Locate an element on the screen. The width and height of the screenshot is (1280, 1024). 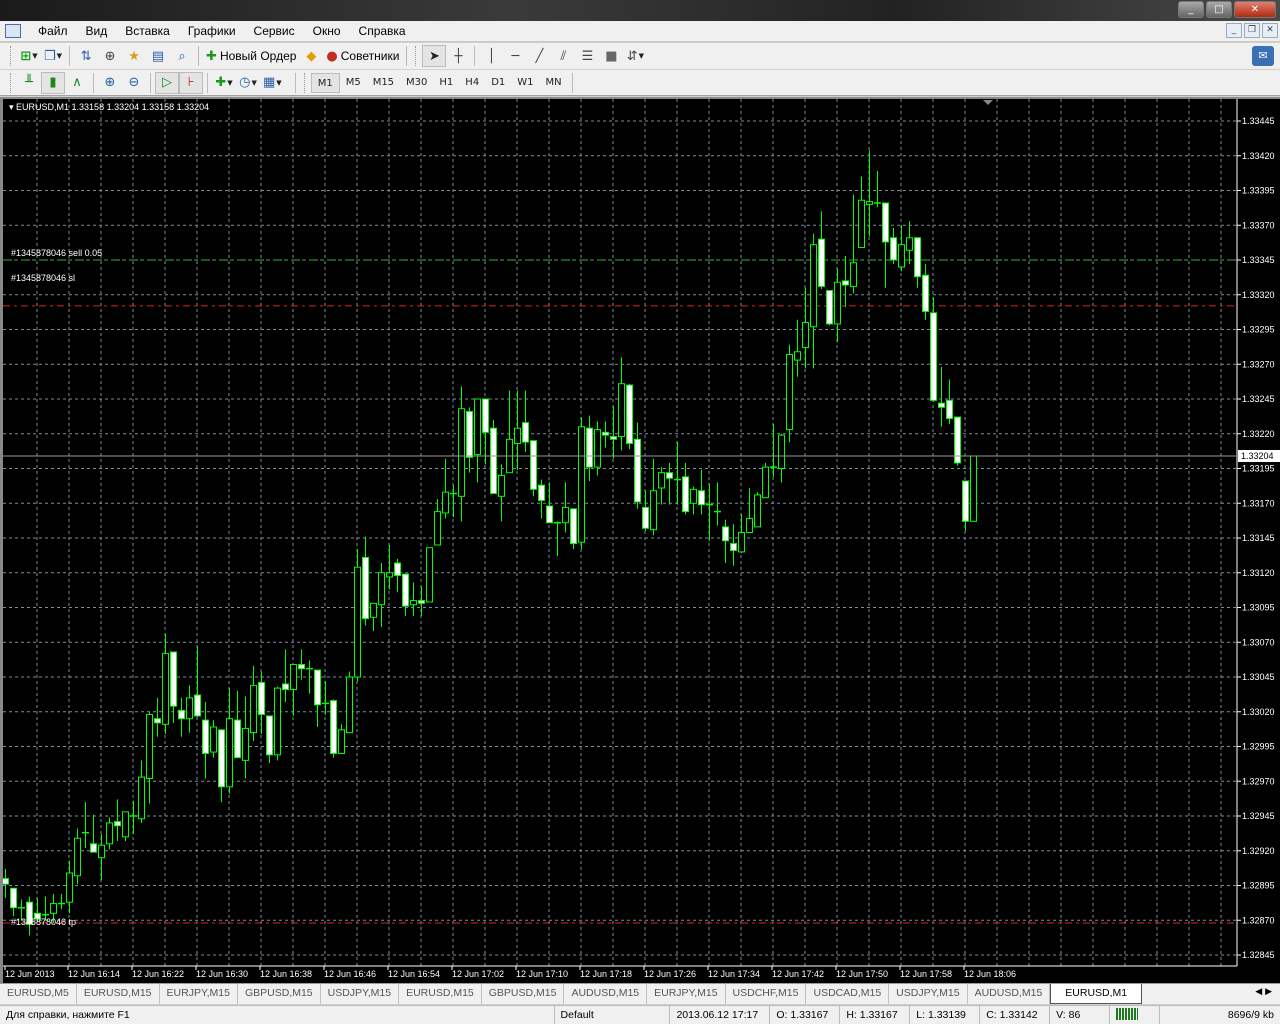
status-close: C: 1.33142 is located at coordinates (1015, 1015).